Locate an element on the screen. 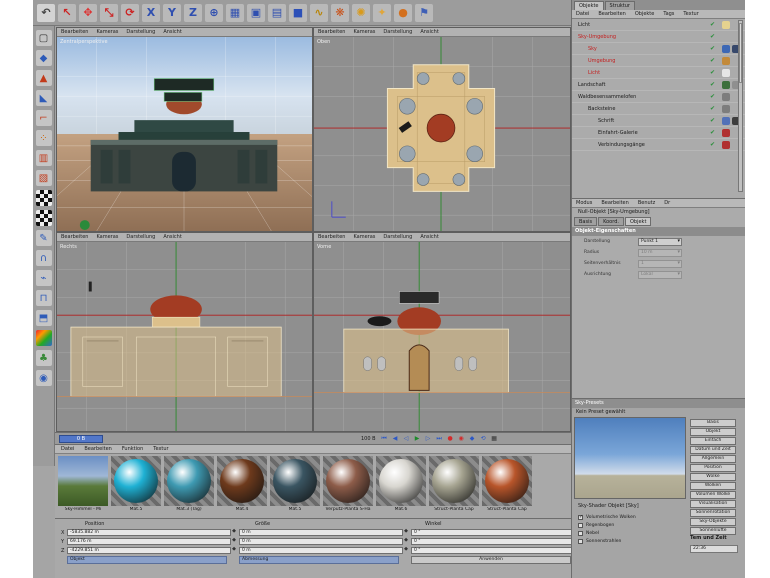 This screenshot has height=578, width=770. size-y-field: 0 m is located at coordinates (323, 541).